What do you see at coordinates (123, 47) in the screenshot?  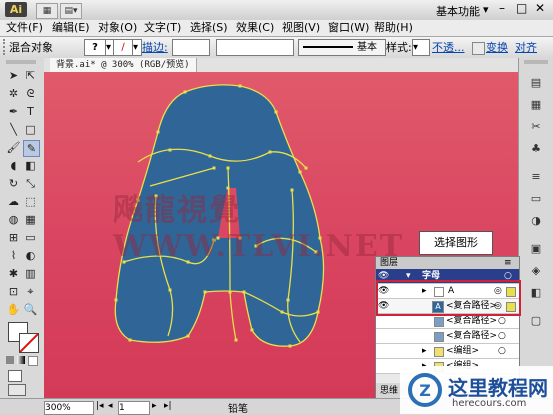 I see `stroke-swatch: ∕` at bounding box center [123, 47].